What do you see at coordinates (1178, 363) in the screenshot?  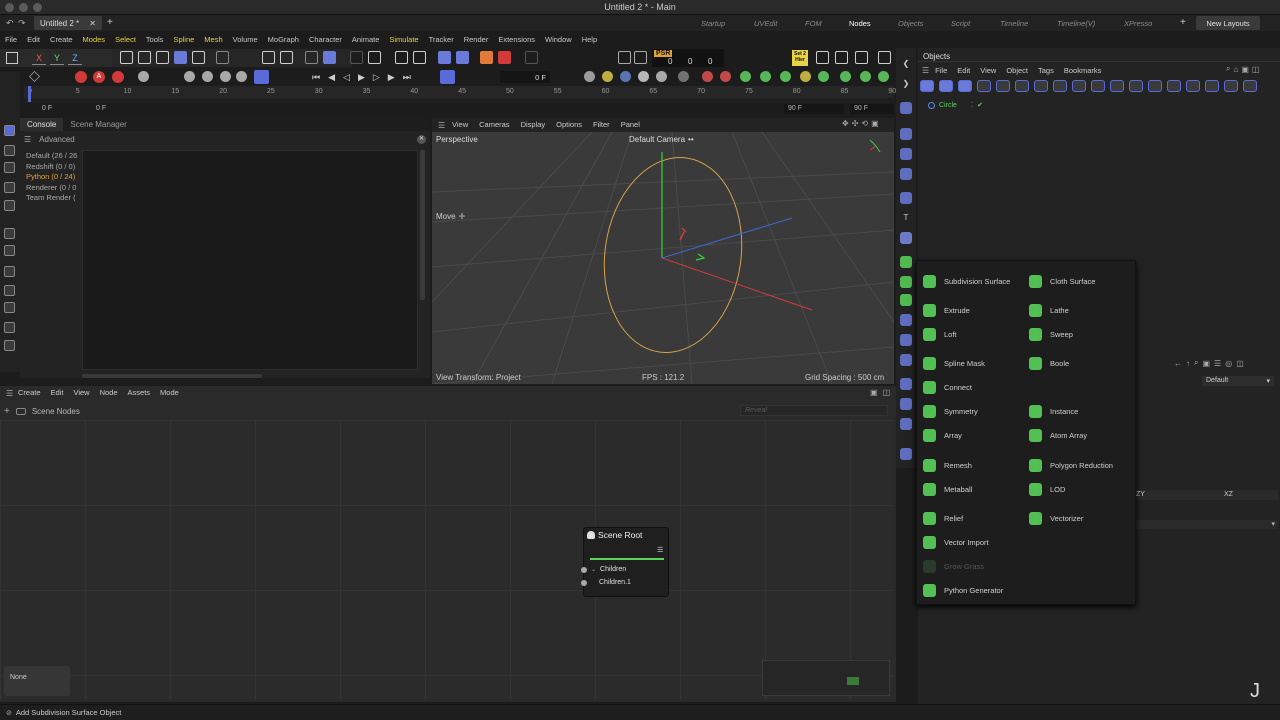 I see `back-icon: ←` at bounding box center [1178, 363].